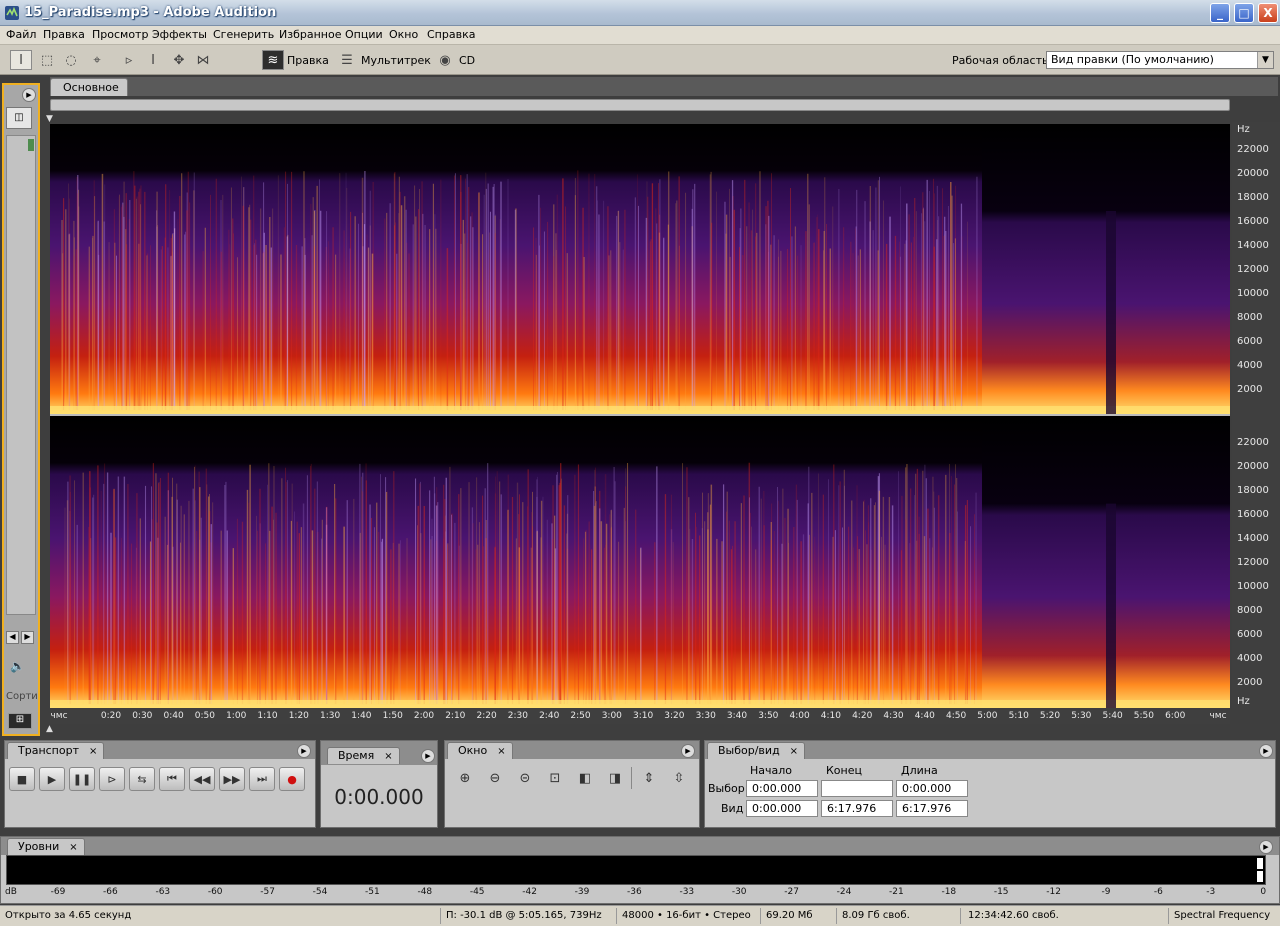 The image size is (1280, 926). Describe the element at coordinates (782, 788) in the screenshot. I see `selection-start-field: 0:00.000` at that location.